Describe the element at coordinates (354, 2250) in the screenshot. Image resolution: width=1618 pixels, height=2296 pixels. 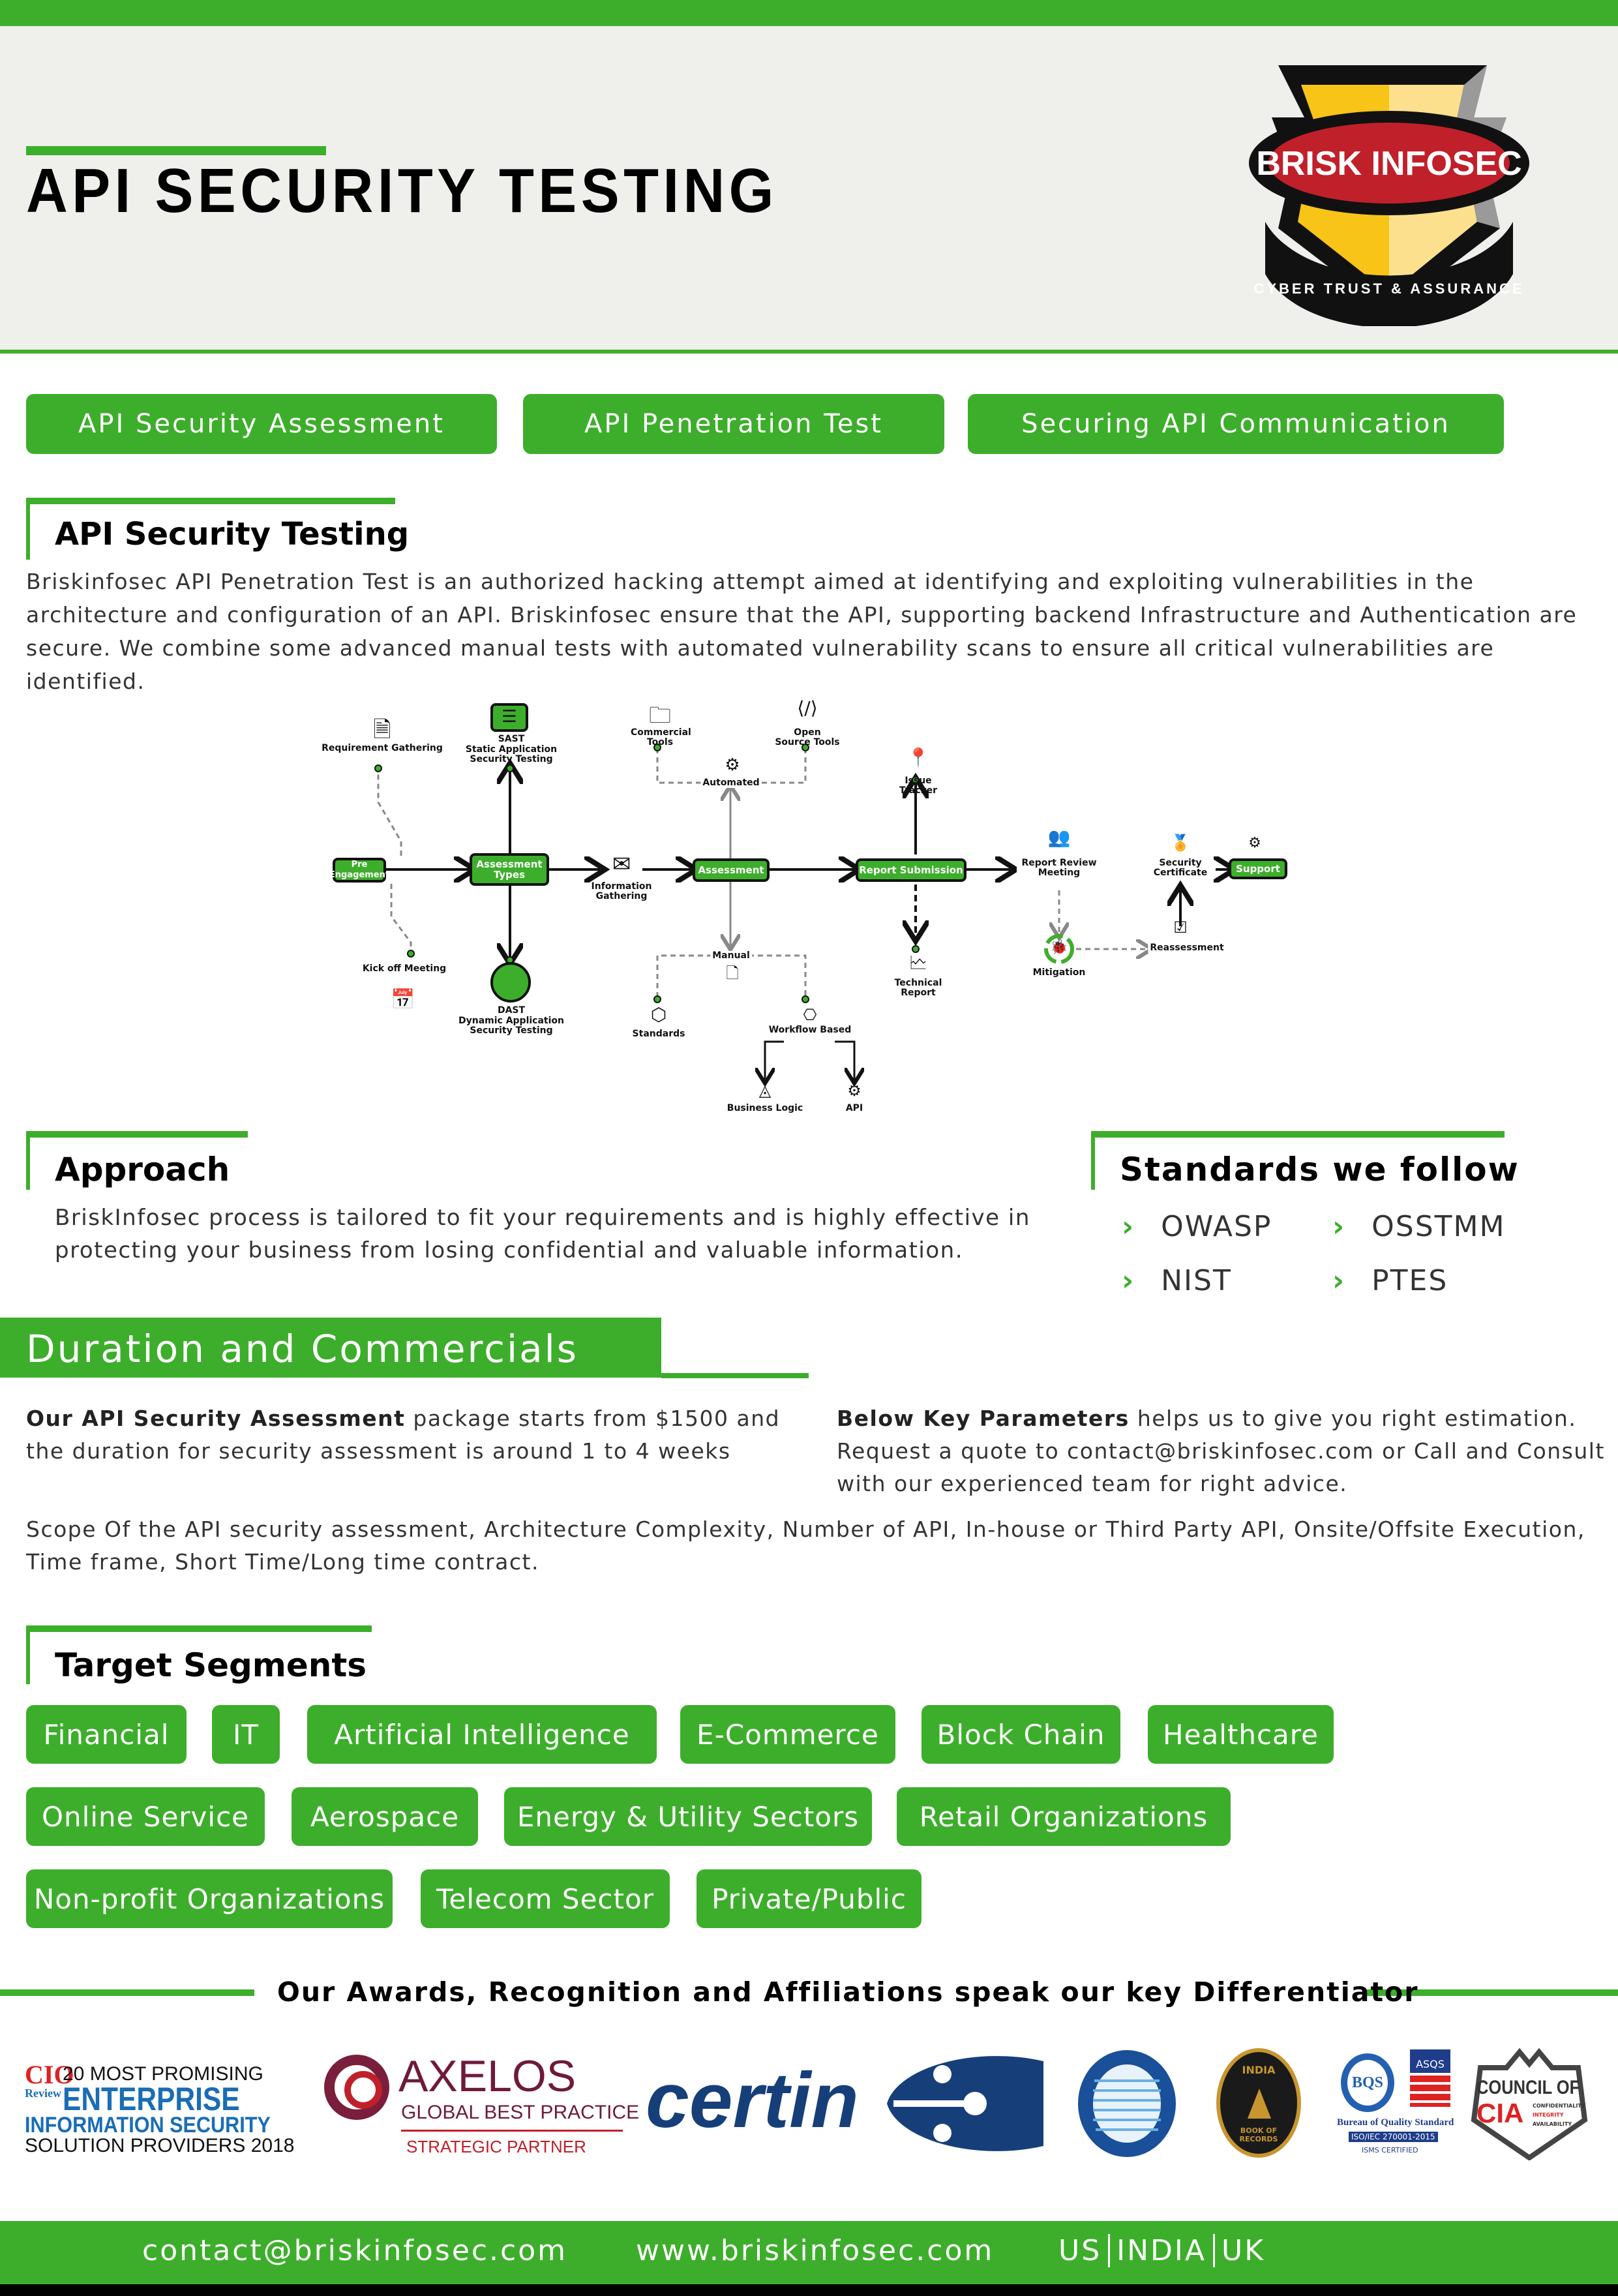
I see `footer-email-link: contact@briskinfosec.com` at that location.